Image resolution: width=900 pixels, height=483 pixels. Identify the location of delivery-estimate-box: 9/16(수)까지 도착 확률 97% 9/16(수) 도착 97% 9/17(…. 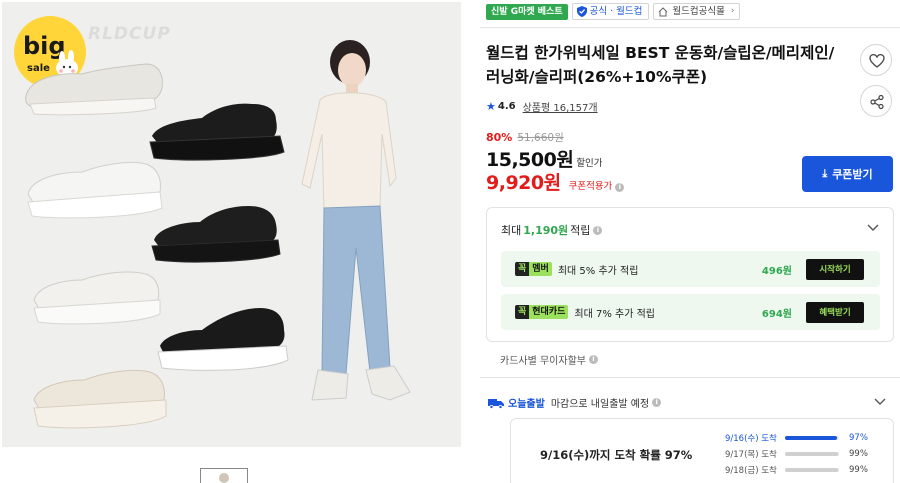
(702, 450).